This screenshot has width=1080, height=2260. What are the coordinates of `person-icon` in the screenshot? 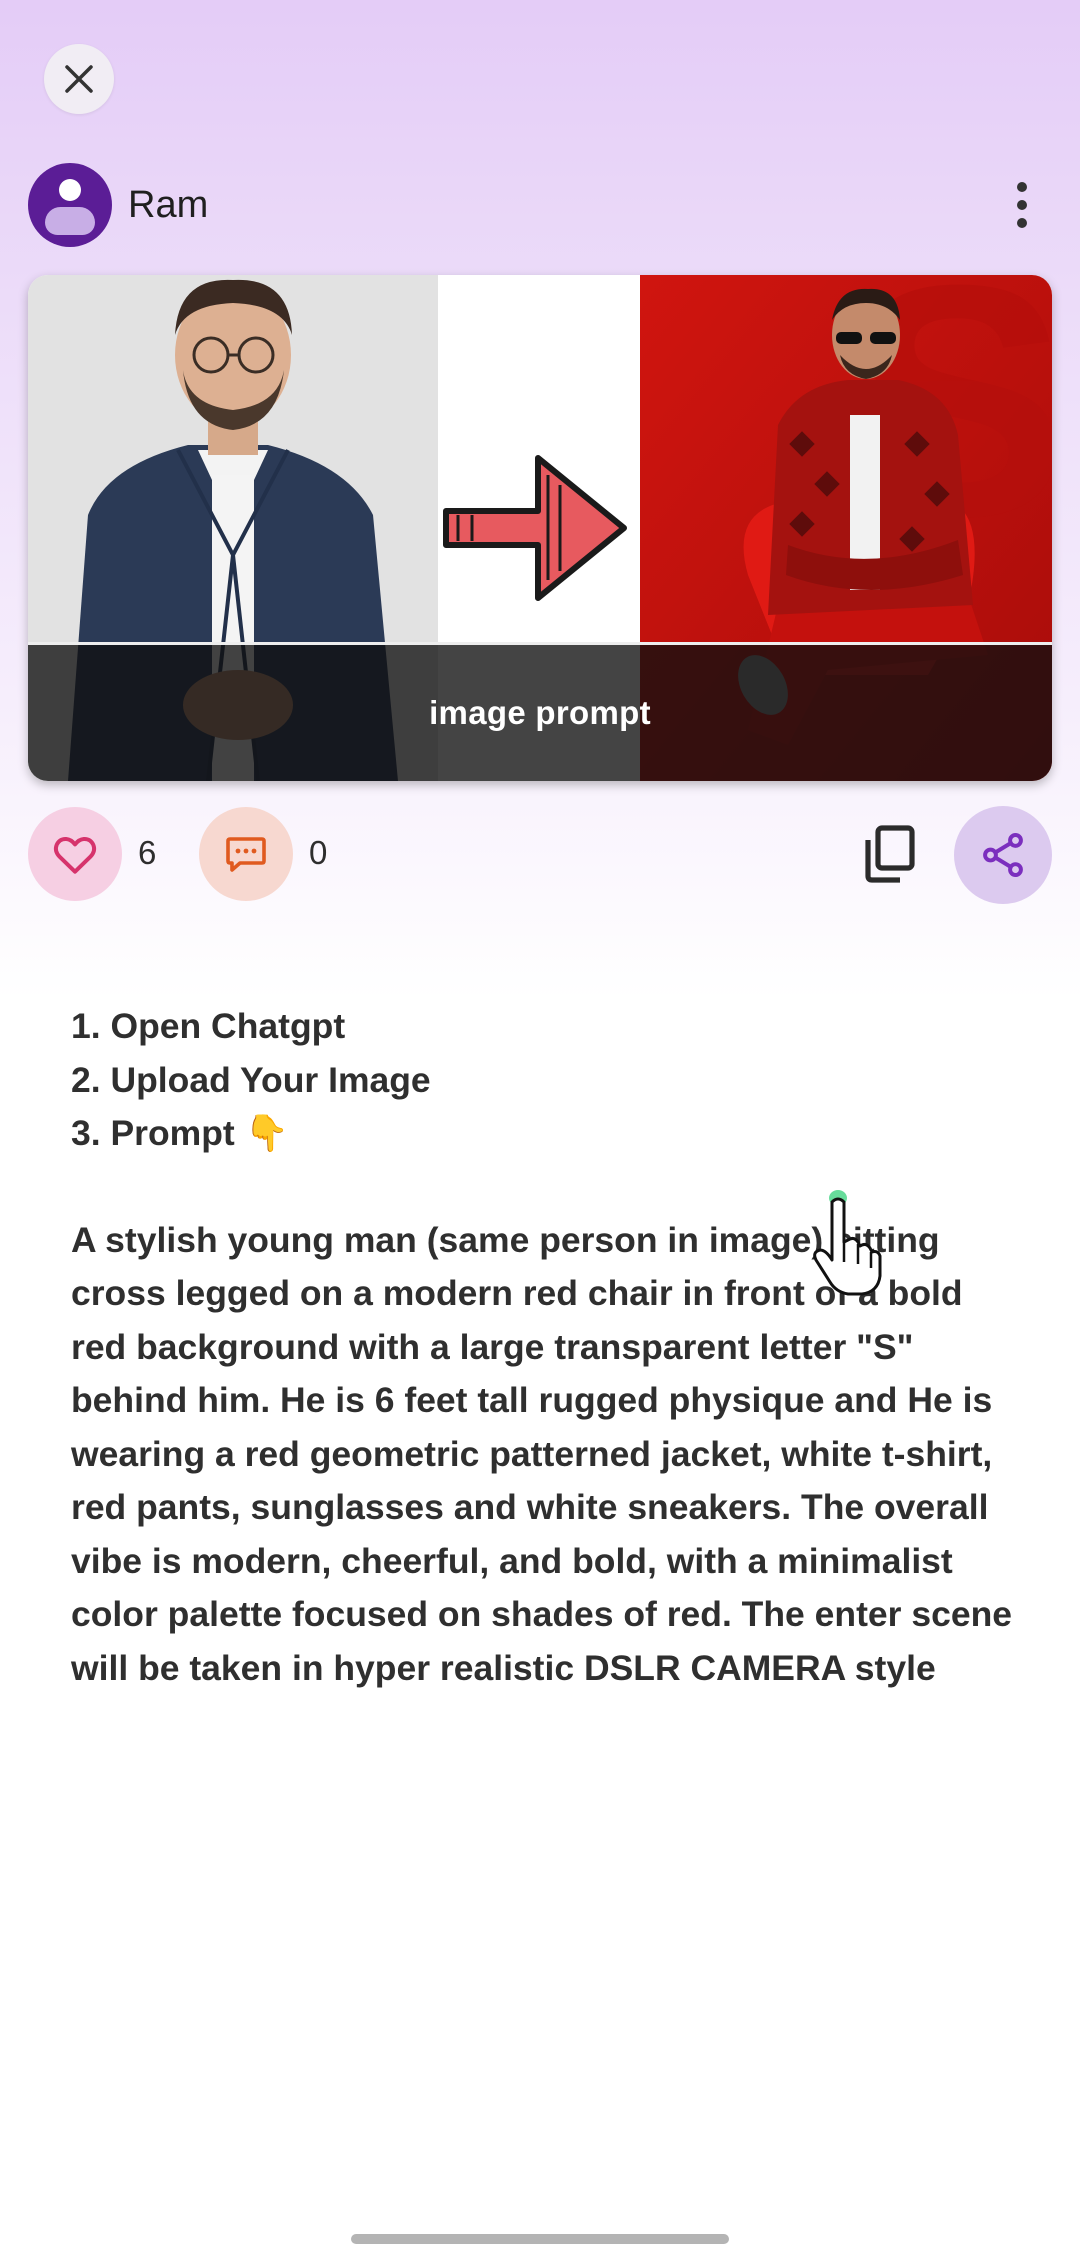 It's located at (70, 190).